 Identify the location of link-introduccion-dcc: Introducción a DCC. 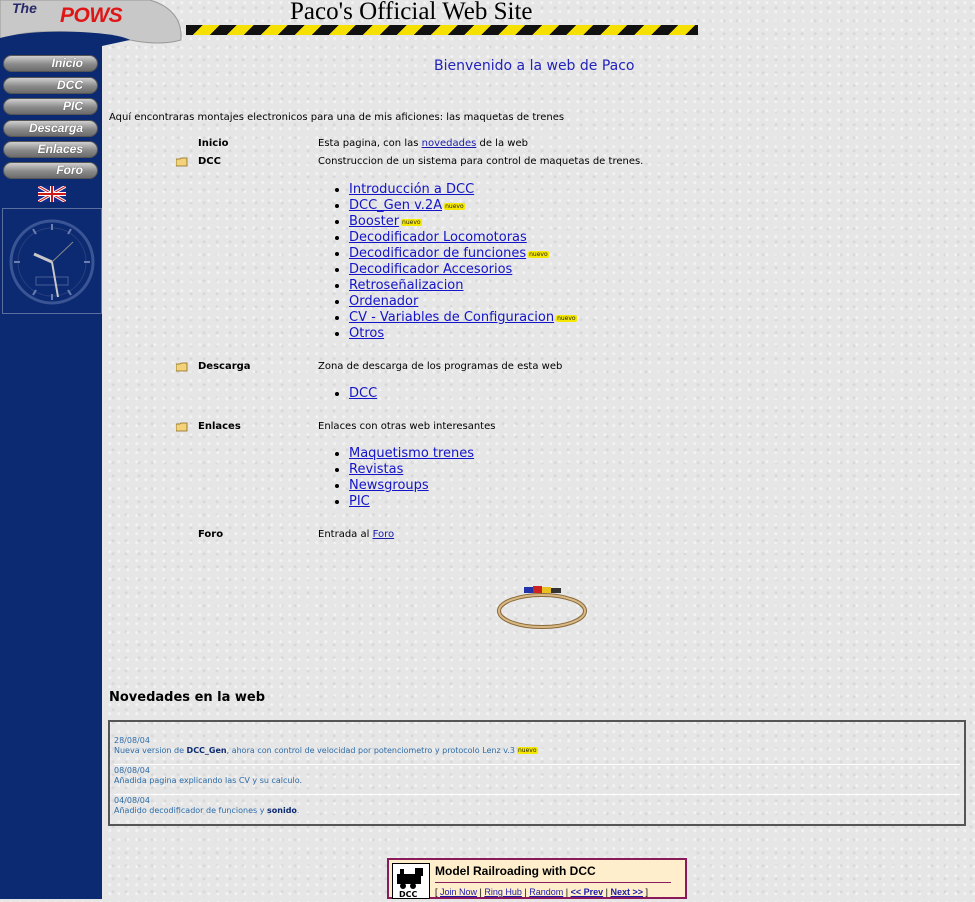
(411, 189).